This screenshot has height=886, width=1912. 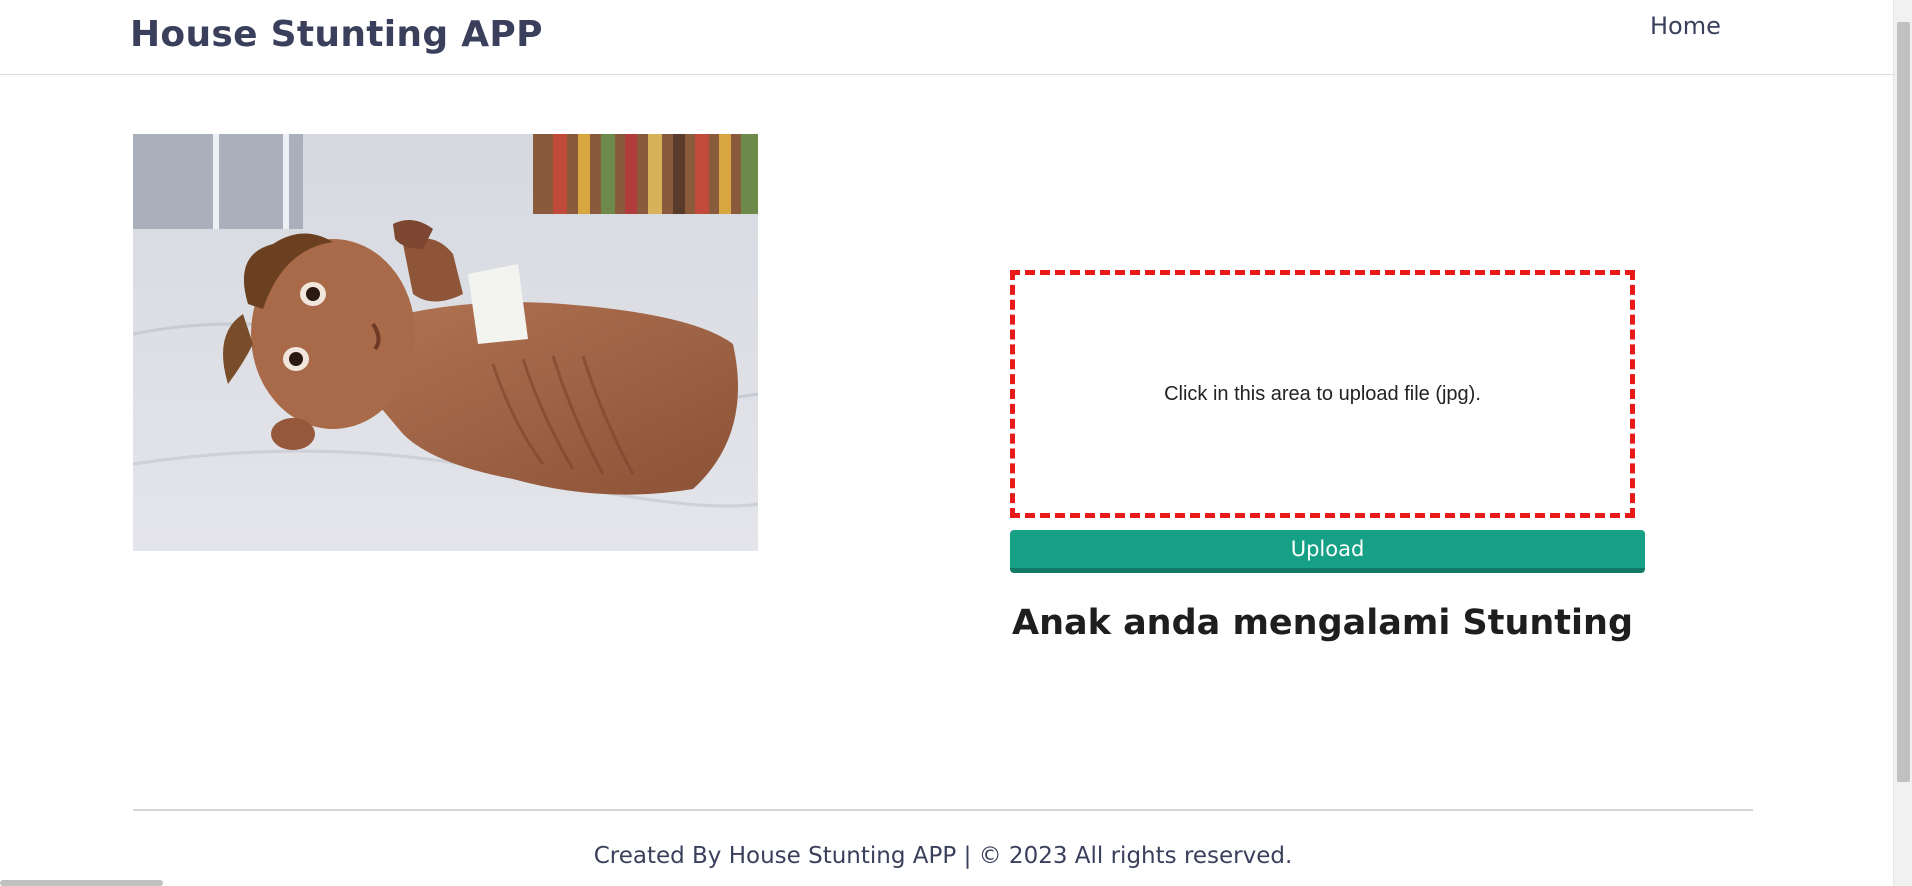 I want to click on file-upload-dropzone: Click in this area to upload file (jpg)., so click(x=1322, y=394).